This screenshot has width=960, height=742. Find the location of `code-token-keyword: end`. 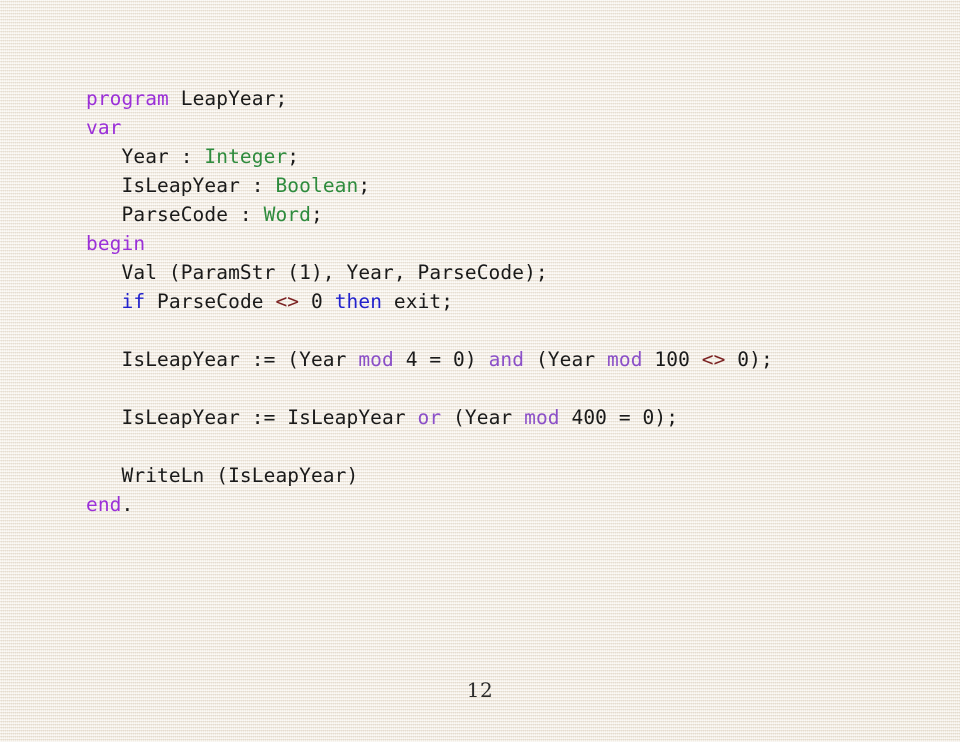

code-token-keyword: end is located at coordinates (104, 504).